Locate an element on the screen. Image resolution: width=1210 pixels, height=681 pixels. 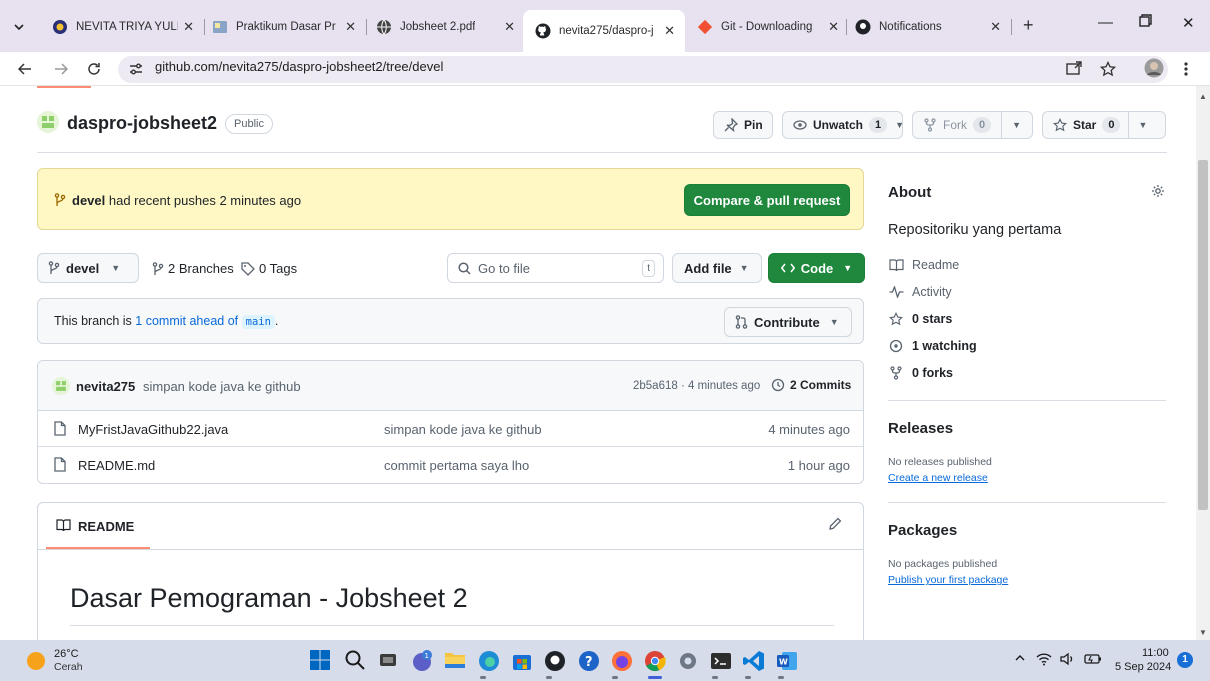
install-app-icon is located at coordinates (1075, 70).